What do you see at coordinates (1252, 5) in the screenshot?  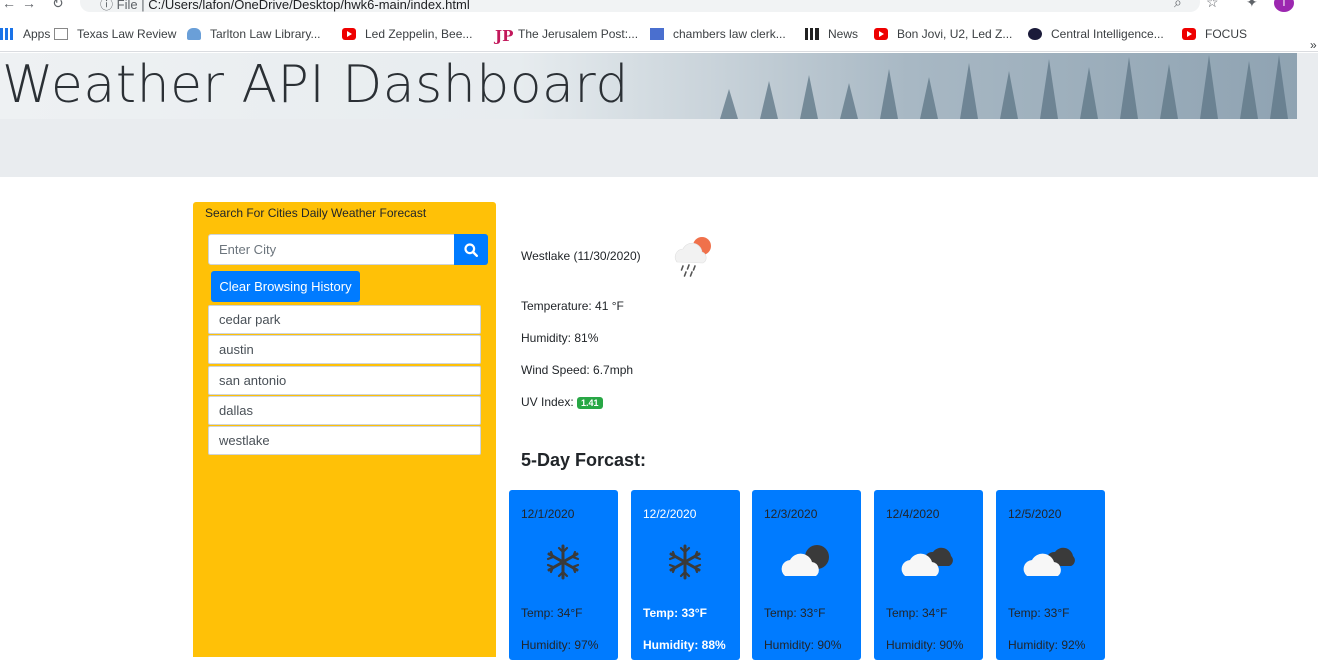 I see `extensions-icon: ✦` at bounding box center [1252, 5].